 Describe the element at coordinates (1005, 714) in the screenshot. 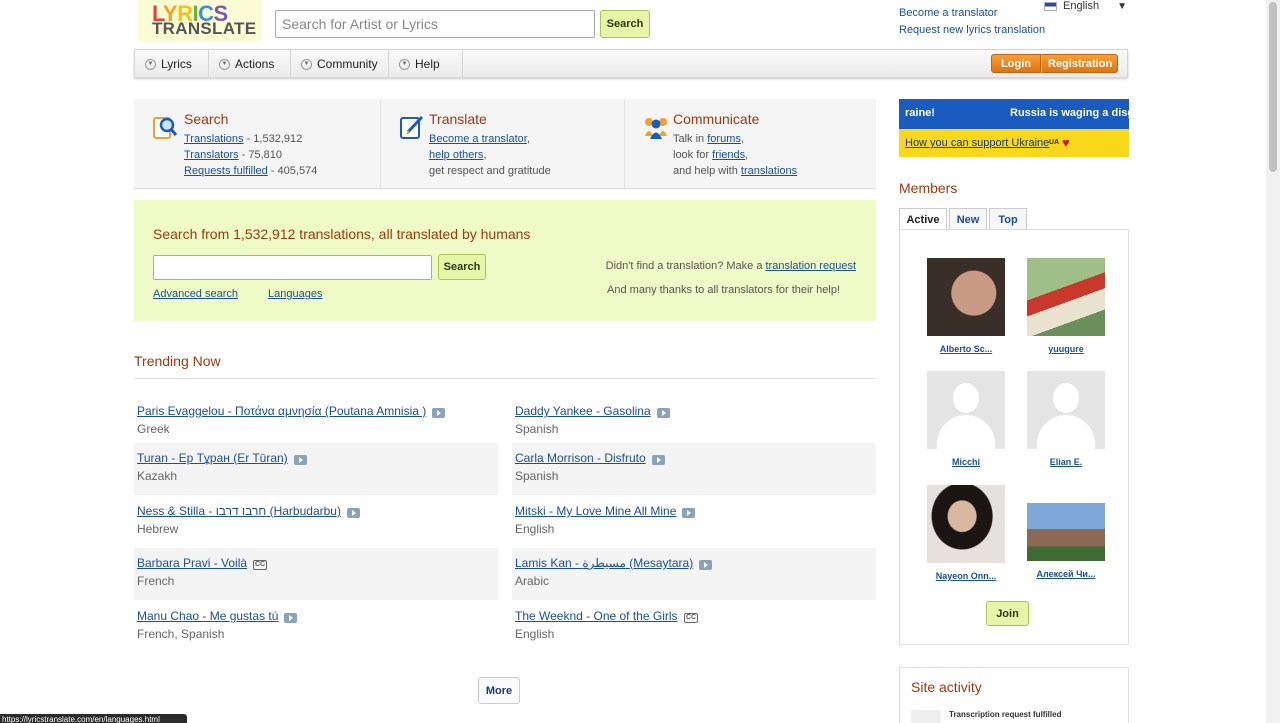

I see `activity-item: Transcription request fulfilled` at that location.